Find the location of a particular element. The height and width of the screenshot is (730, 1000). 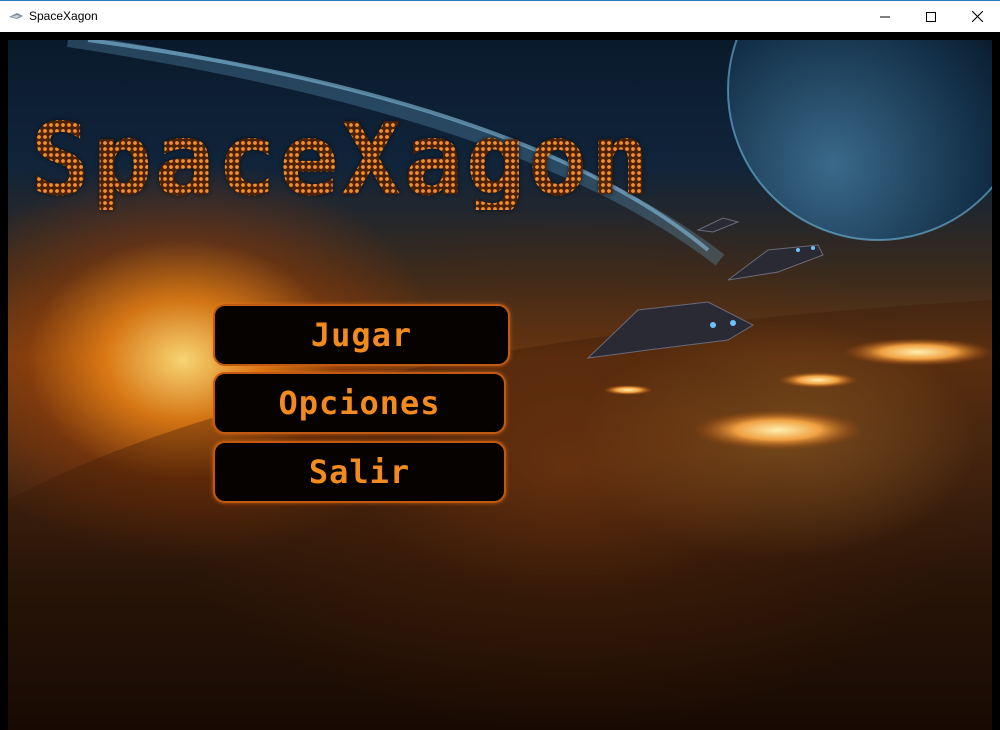

play-button-label: Jugar is located at coordinates (361, 335).